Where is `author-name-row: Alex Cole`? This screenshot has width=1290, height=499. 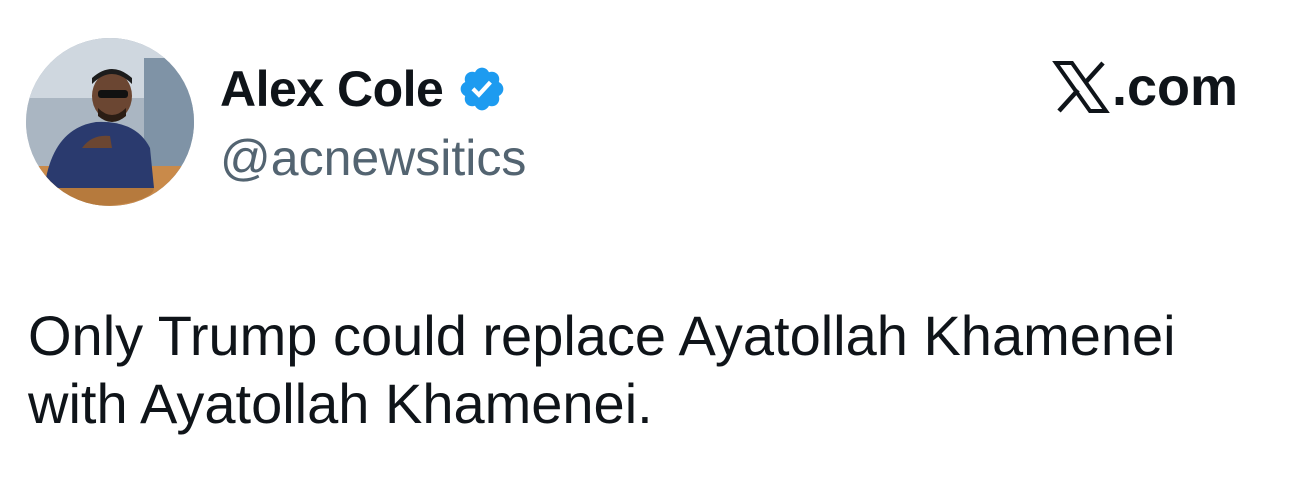 author-name-row: Alex Cole is located at coordinates (363, 89).